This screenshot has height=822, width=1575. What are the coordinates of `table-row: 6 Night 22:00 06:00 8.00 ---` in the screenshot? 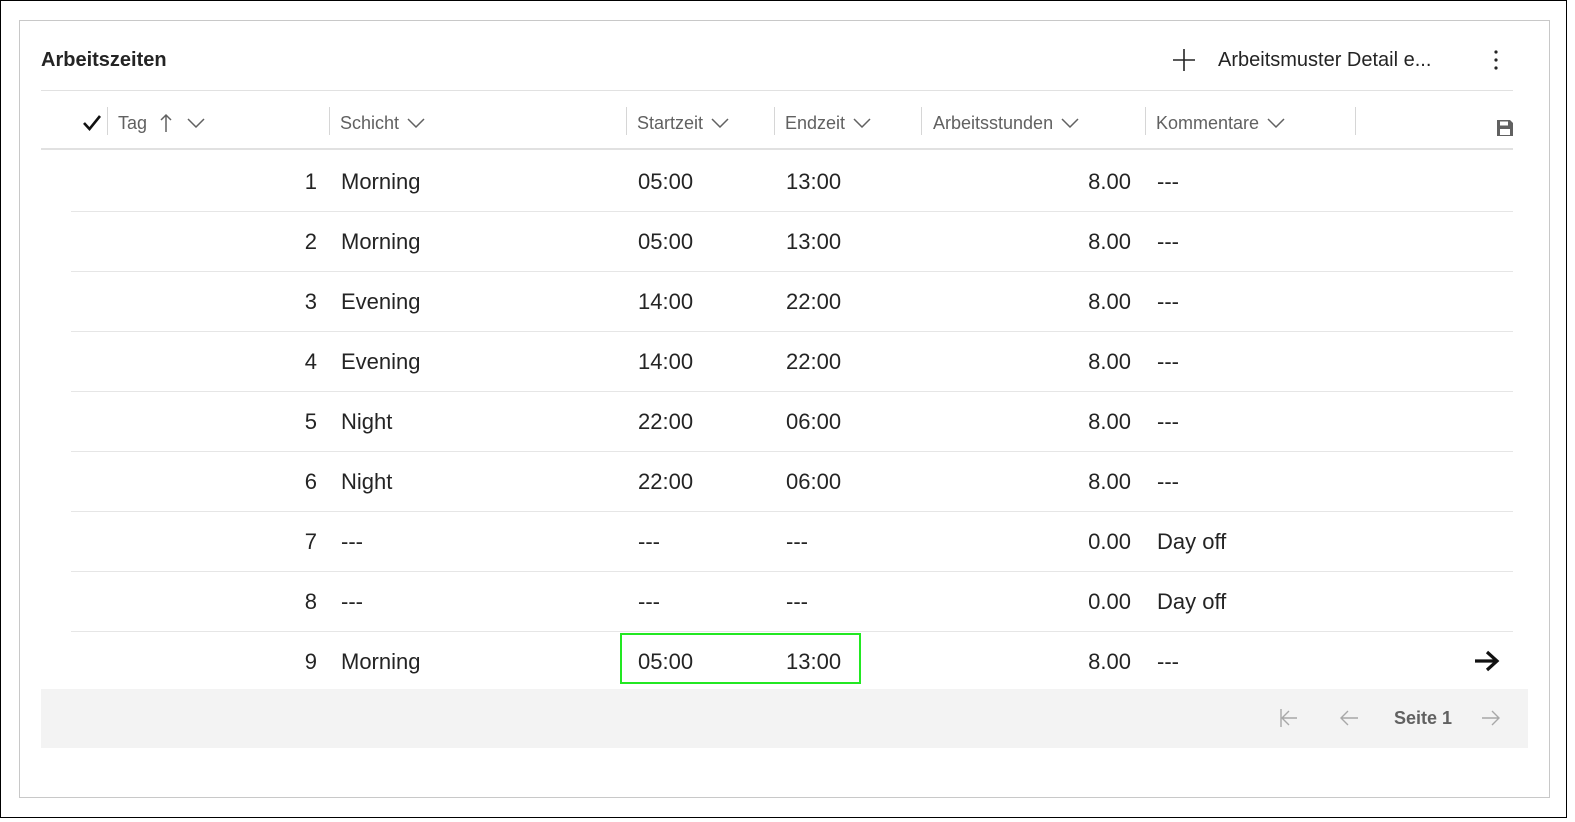 It's located at (792, 482).